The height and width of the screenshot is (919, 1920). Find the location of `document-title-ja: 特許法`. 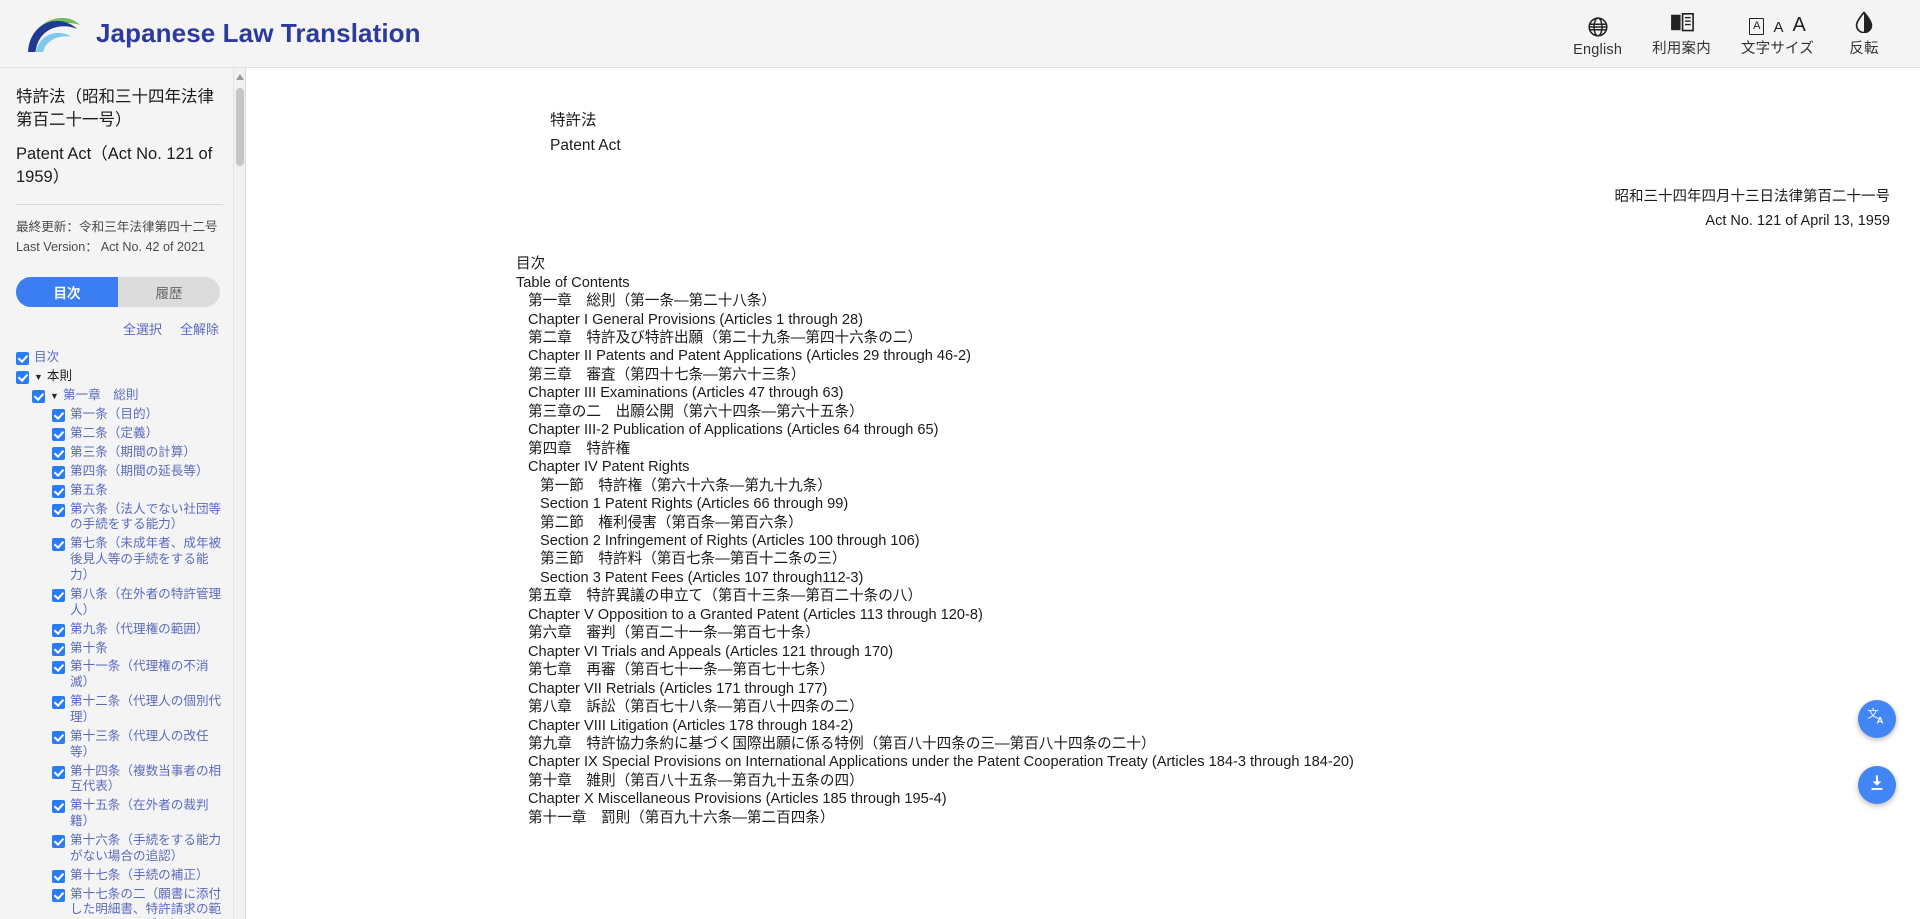

document-title-ja: 特許法 is located at coordinates (573, 120).